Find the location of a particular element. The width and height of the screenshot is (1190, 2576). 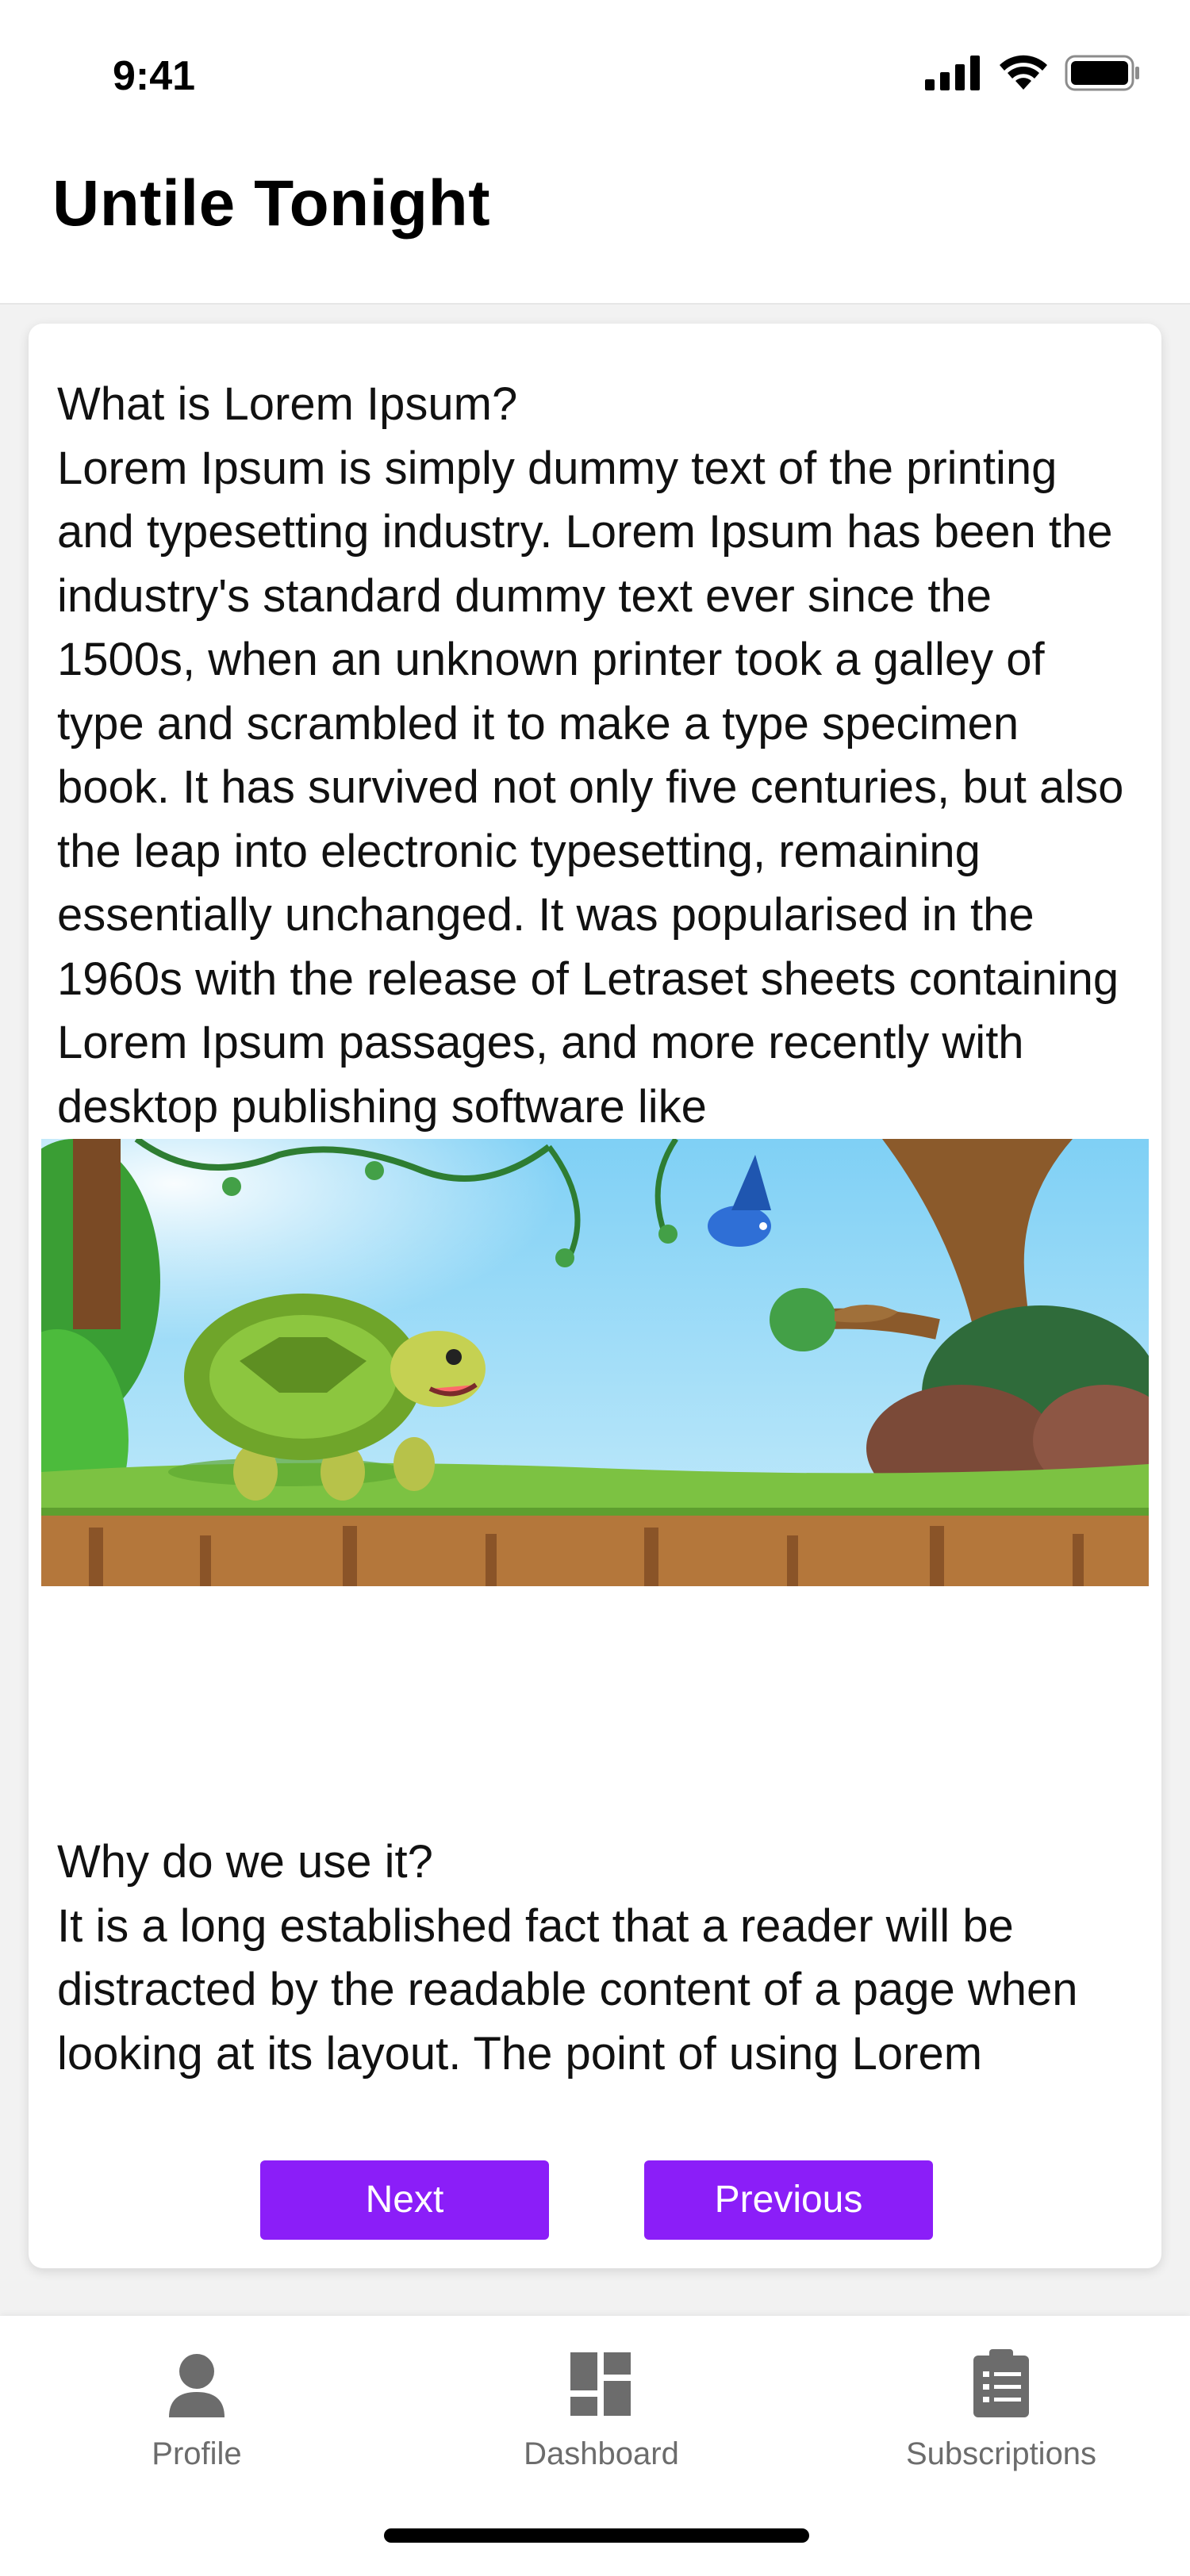

nav-label: Dashboard is located at coordinates (601, 2453).